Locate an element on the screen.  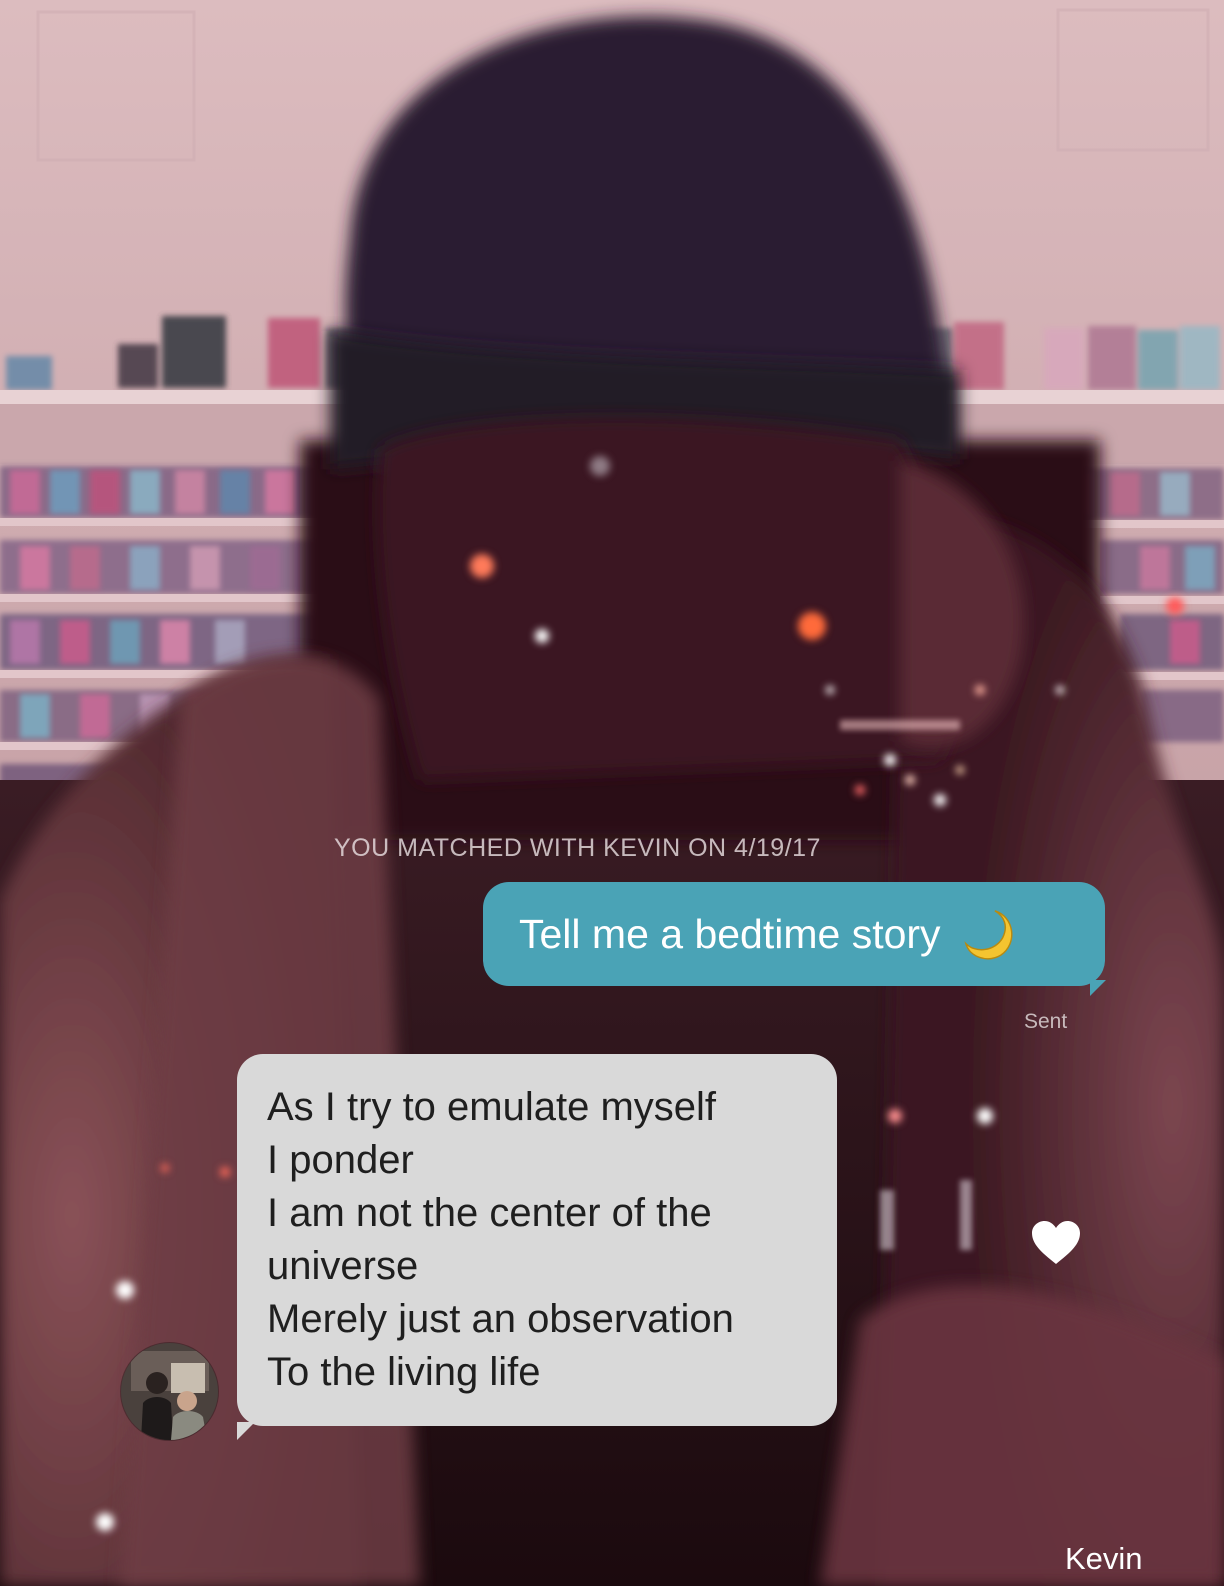
message-status: Sent is located at coordinates (1046, 1021).